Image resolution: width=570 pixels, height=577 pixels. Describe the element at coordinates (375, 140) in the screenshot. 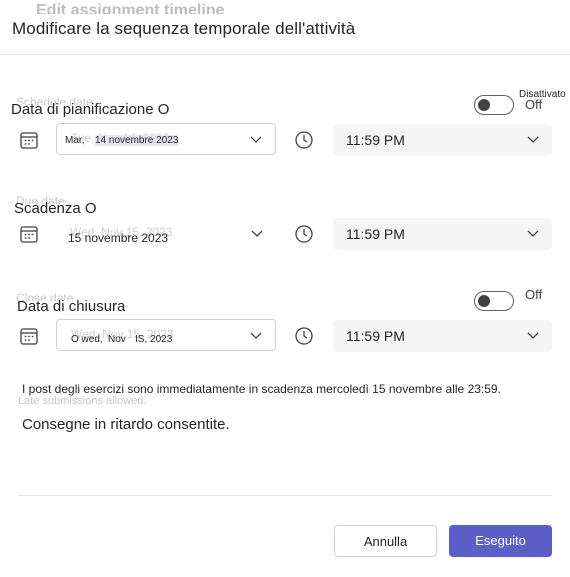

I see `schedule-time-value: 11:59 PM` at that location.